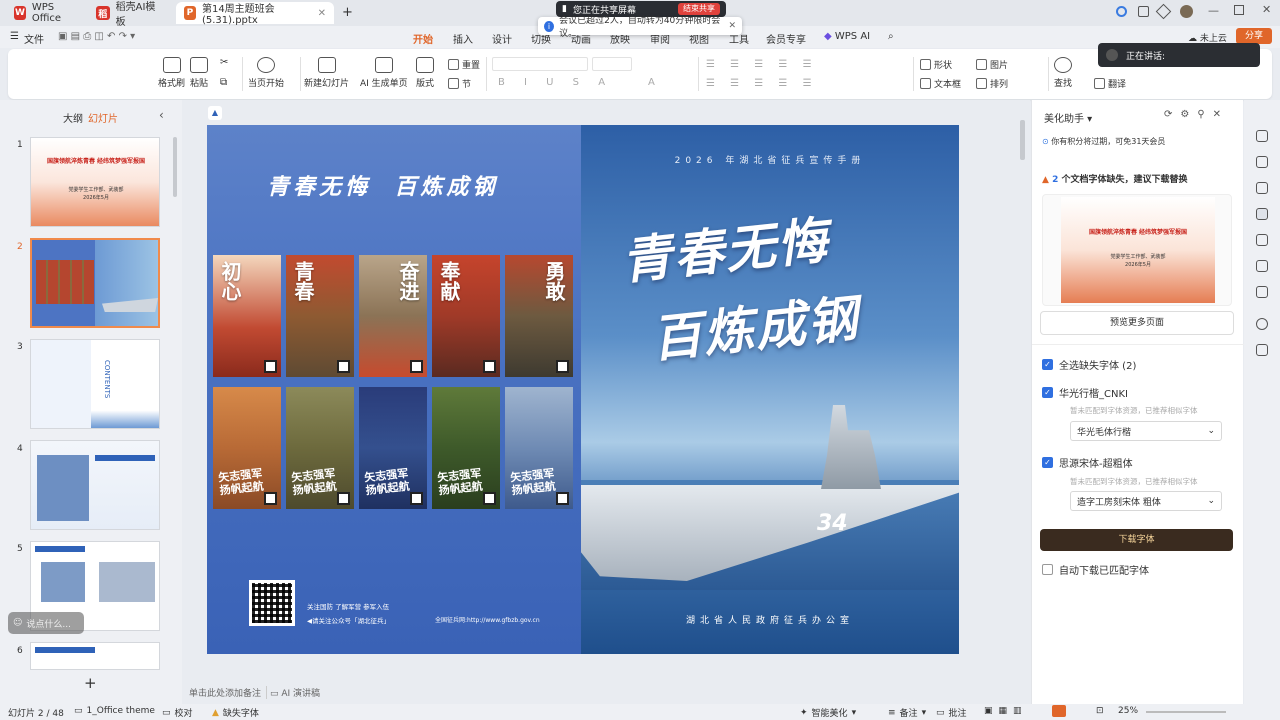 This screenshot has height=720, width=1280. I want to click on shape-icon, so click(1262, 266).